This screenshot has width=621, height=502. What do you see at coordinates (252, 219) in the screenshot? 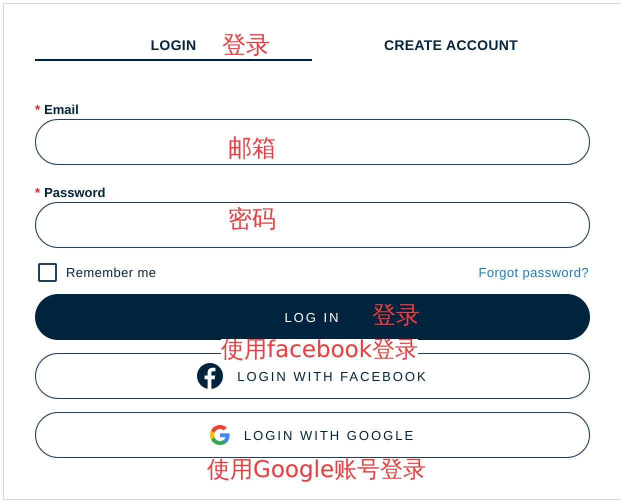
I see `annotation-text: 密码` at bounding box center [252, 219].